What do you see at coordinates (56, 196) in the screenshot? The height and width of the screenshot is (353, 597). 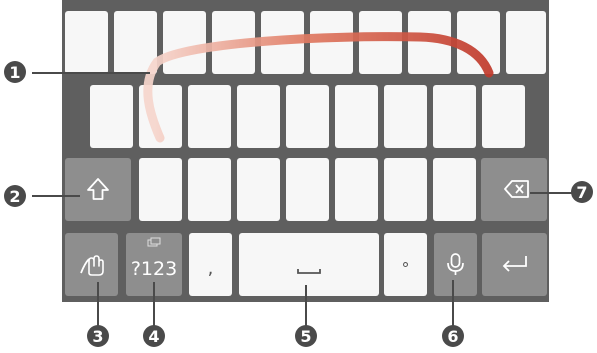 I see `callout-2-leader` at bounding box center [56, 196].